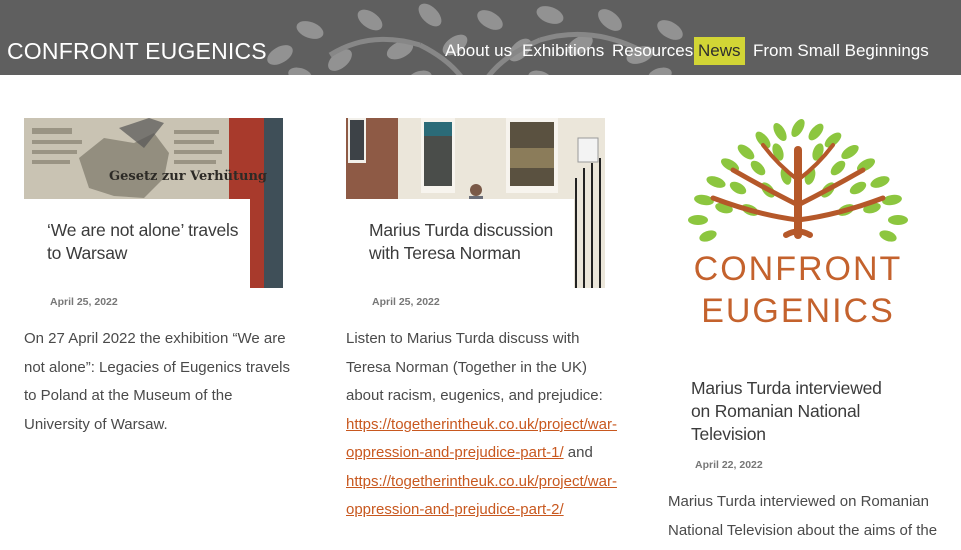  What do you see at coordinates (798, 311) in the screenshot?
I see `logo-line-2: EUGENICS` at bounding box center [798, 311].